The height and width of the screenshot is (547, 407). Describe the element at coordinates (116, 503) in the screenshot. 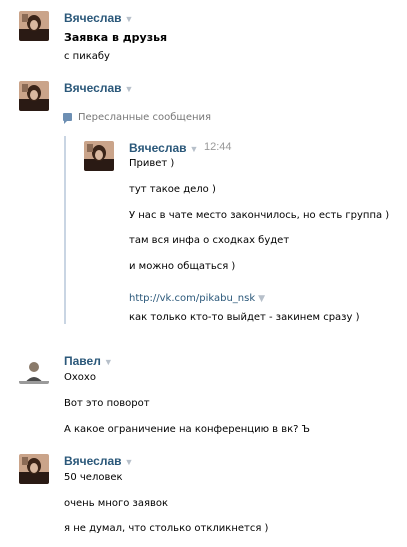

I see `message-text: очень много заявок` at that location.